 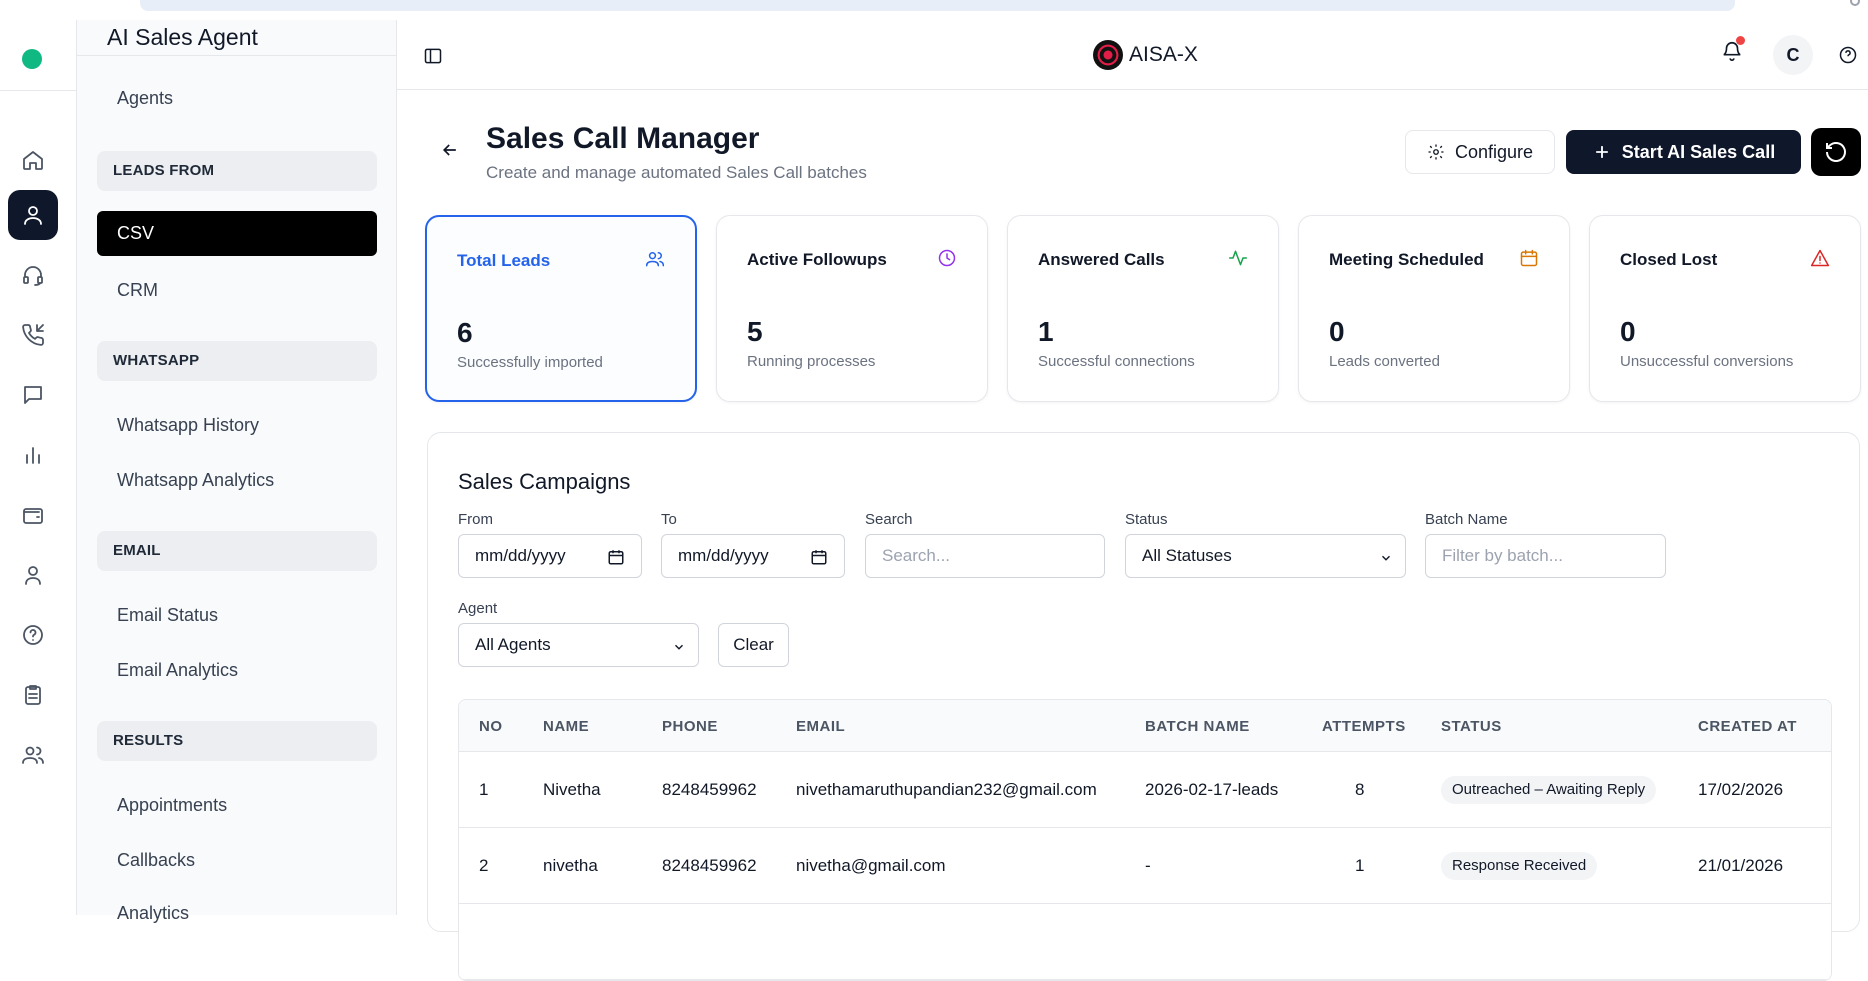 I want to click on users-icon, so click(x=33, y=755).